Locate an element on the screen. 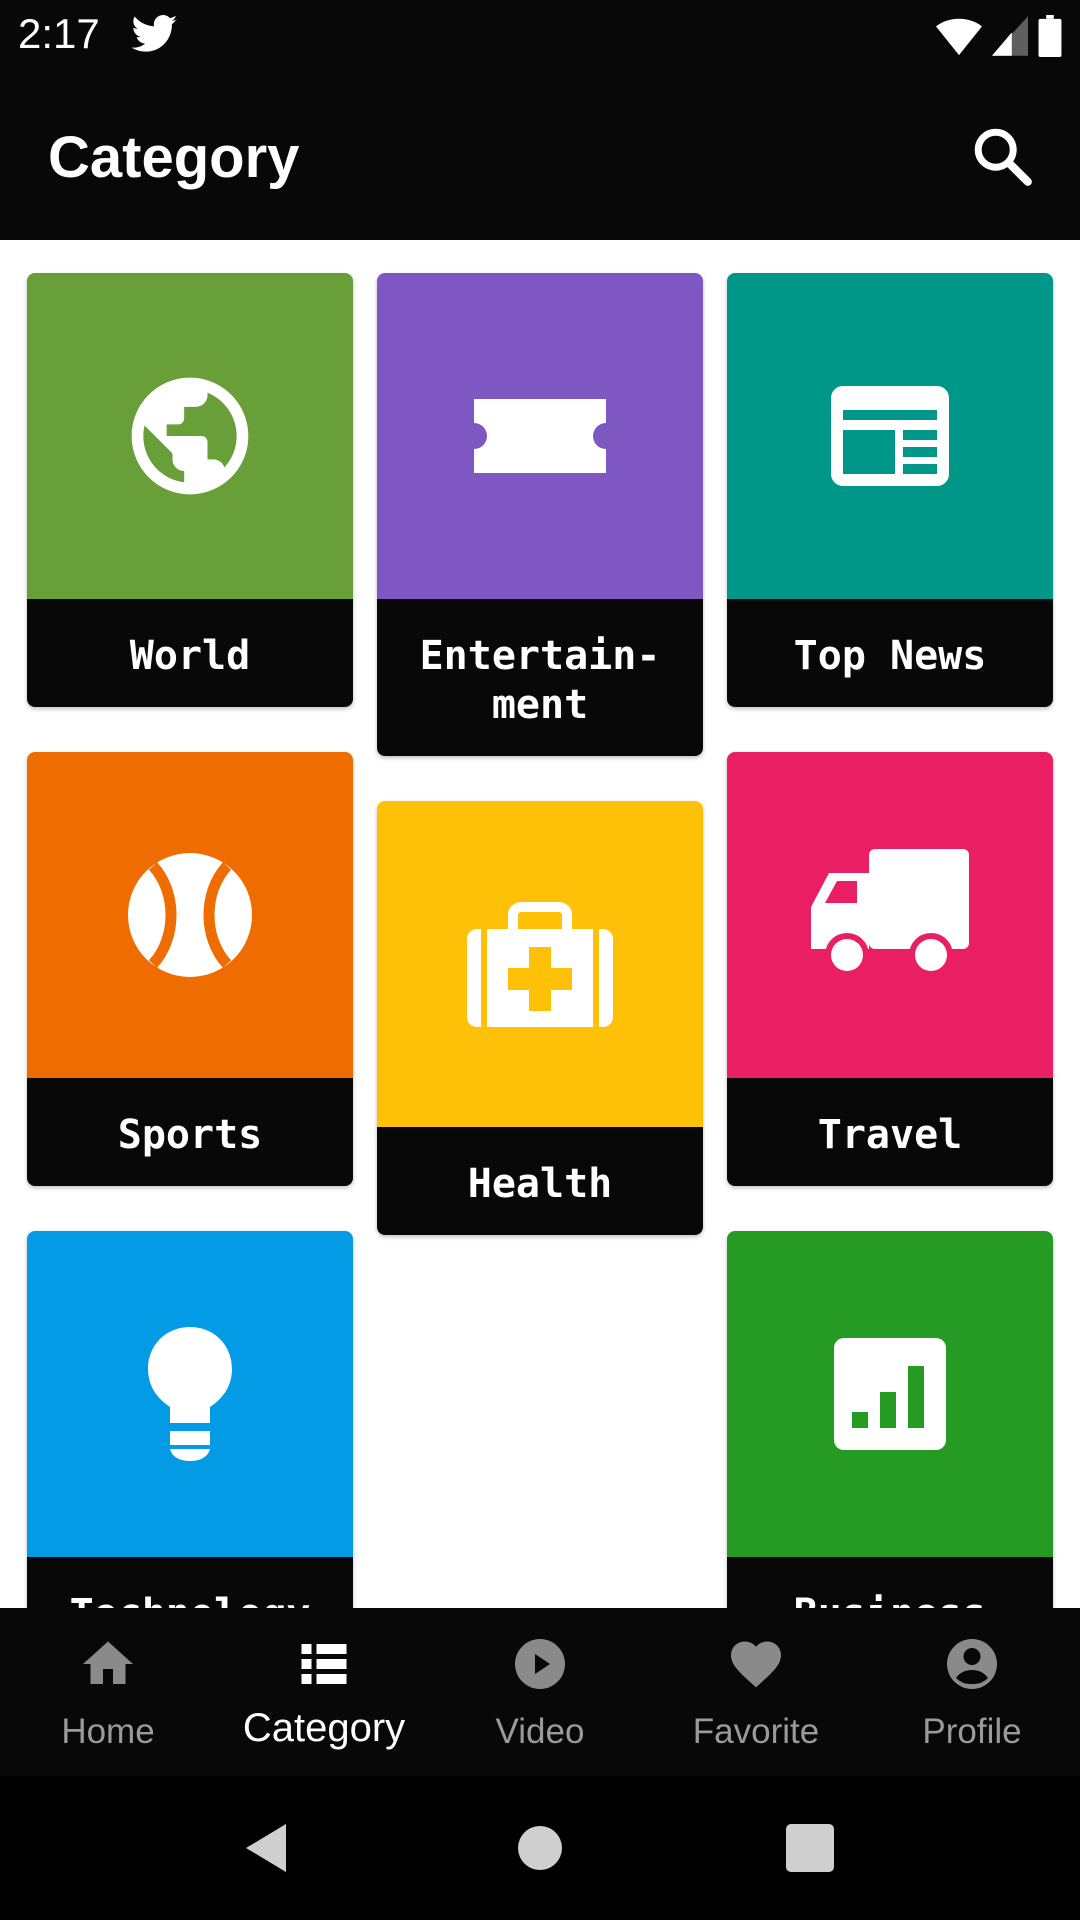  lightbulb-icon is located at coordinates (190, 1394).